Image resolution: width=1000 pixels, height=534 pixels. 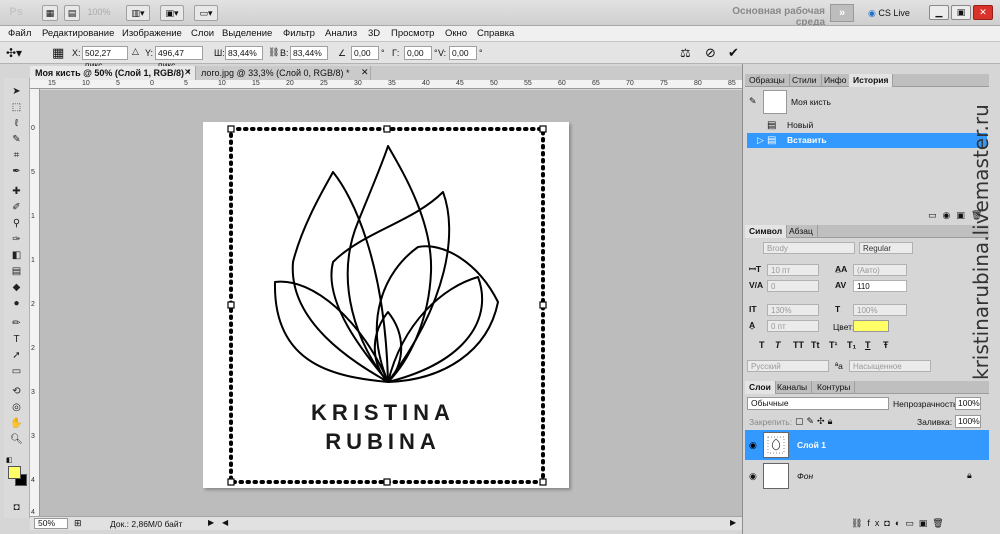 I want to click on hskew-field: 0,00, so click(x=418, y=53).